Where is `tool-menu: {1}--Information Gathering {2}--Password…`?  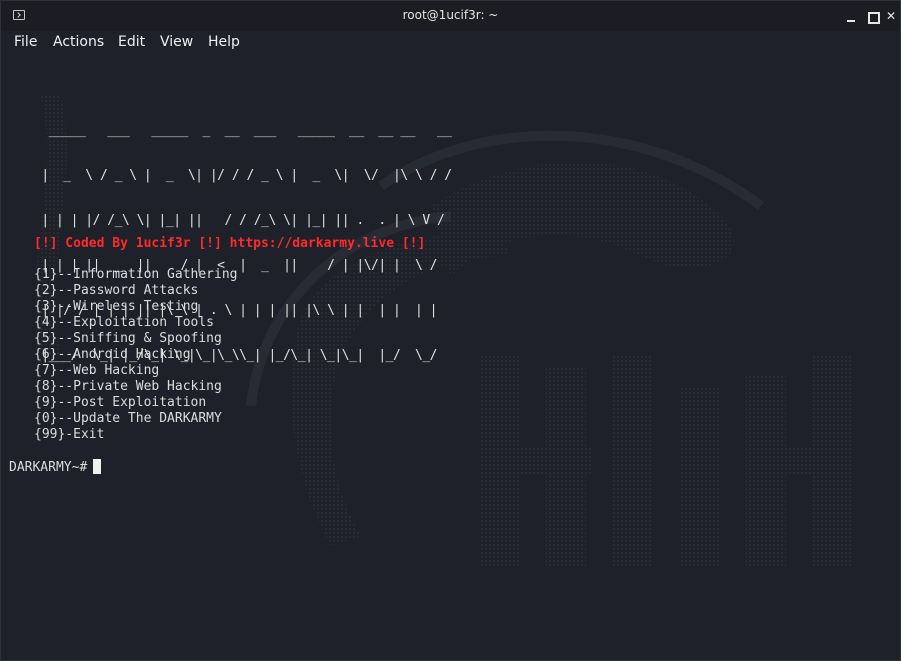
tool-menu: {1}--Information Gathering {2}--Password… is located at coordinates (136, 355).